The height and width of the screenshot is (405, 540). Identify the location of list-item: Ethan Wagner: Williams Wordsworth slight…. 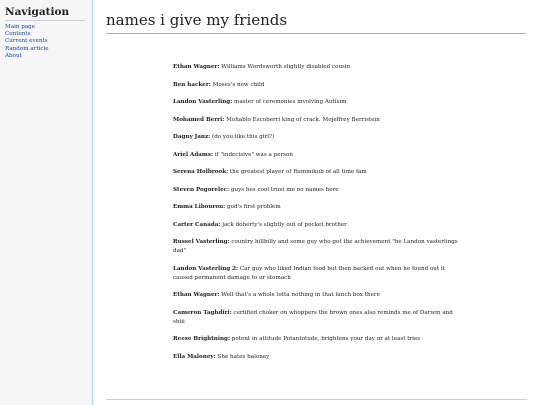
(319, 67).